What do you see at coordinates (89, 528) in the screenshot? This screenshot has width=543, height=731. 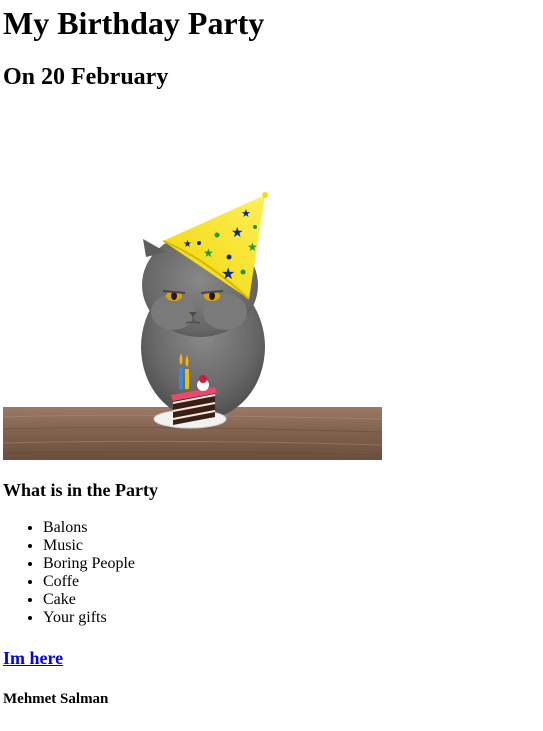 I see `list-item: Balons` at bounding box center [89, 528].